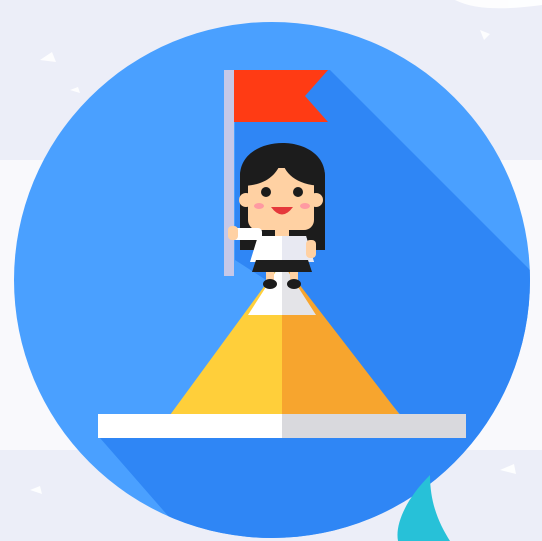  What do you see at coordinates (190, 426) in the screenshot?
I see `platform-left` at bounding box center [190, 426].